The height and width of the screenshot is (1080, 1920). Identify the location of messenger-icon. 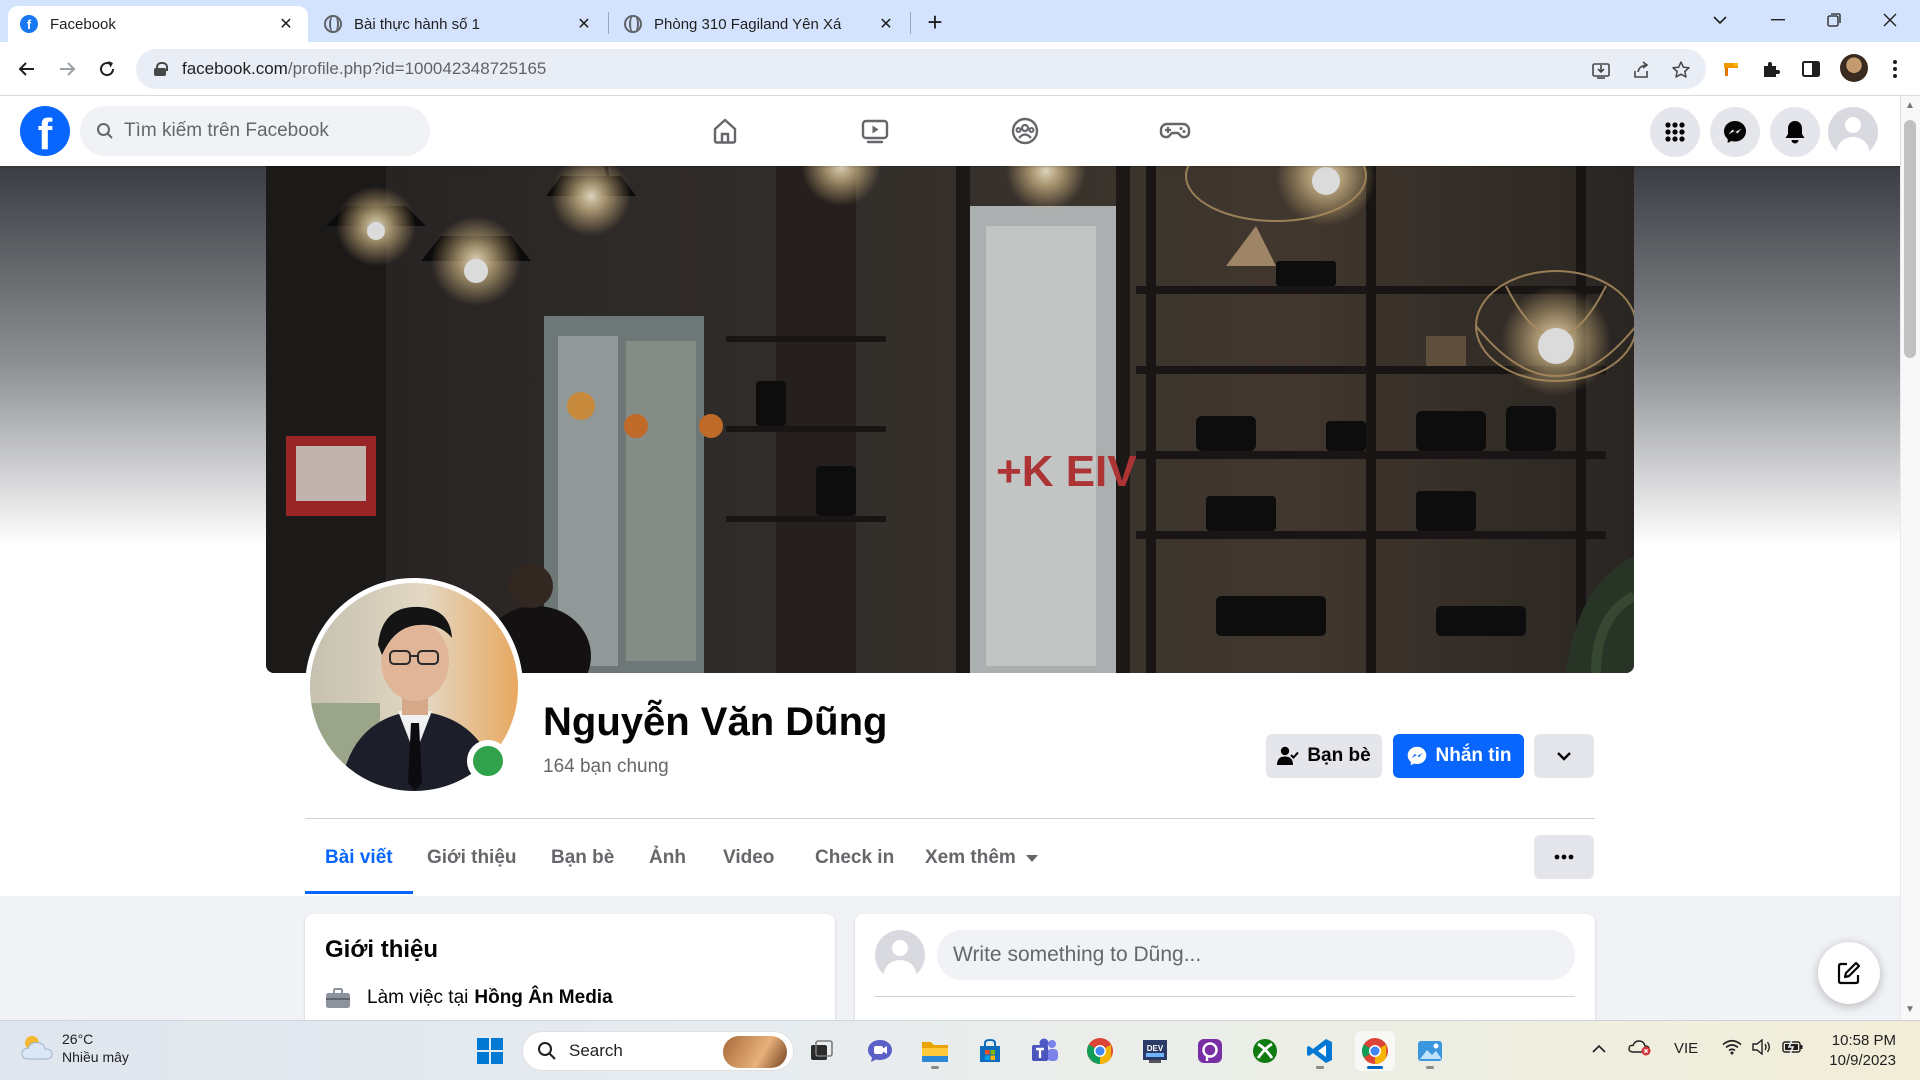
(1735, 132).